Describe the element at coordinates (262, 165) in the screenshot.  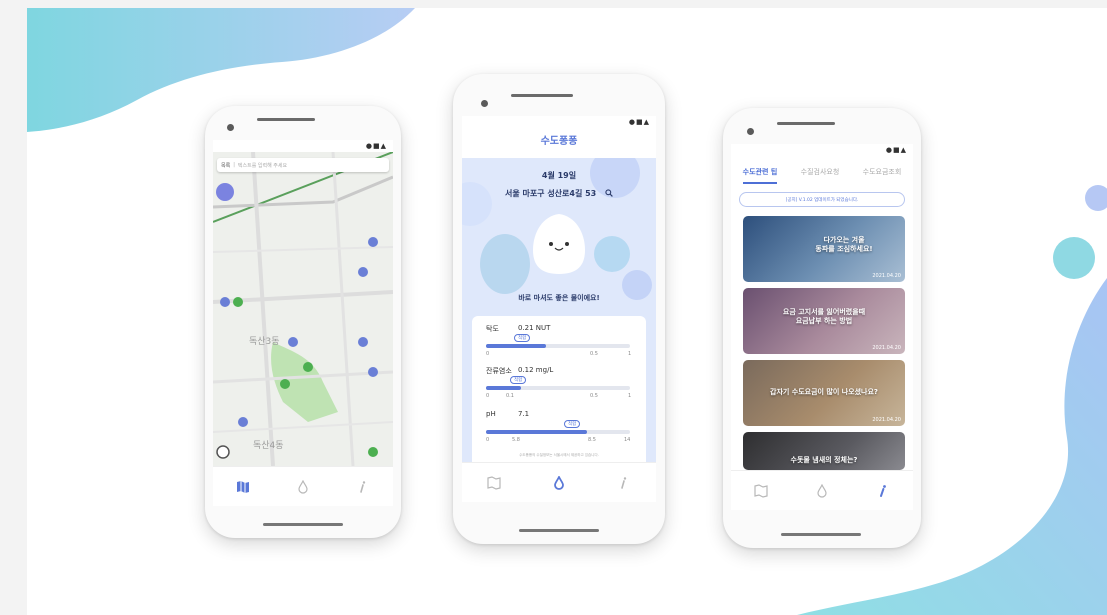
I see `search-input: 텍스트를 입력해 주세요` at that location.